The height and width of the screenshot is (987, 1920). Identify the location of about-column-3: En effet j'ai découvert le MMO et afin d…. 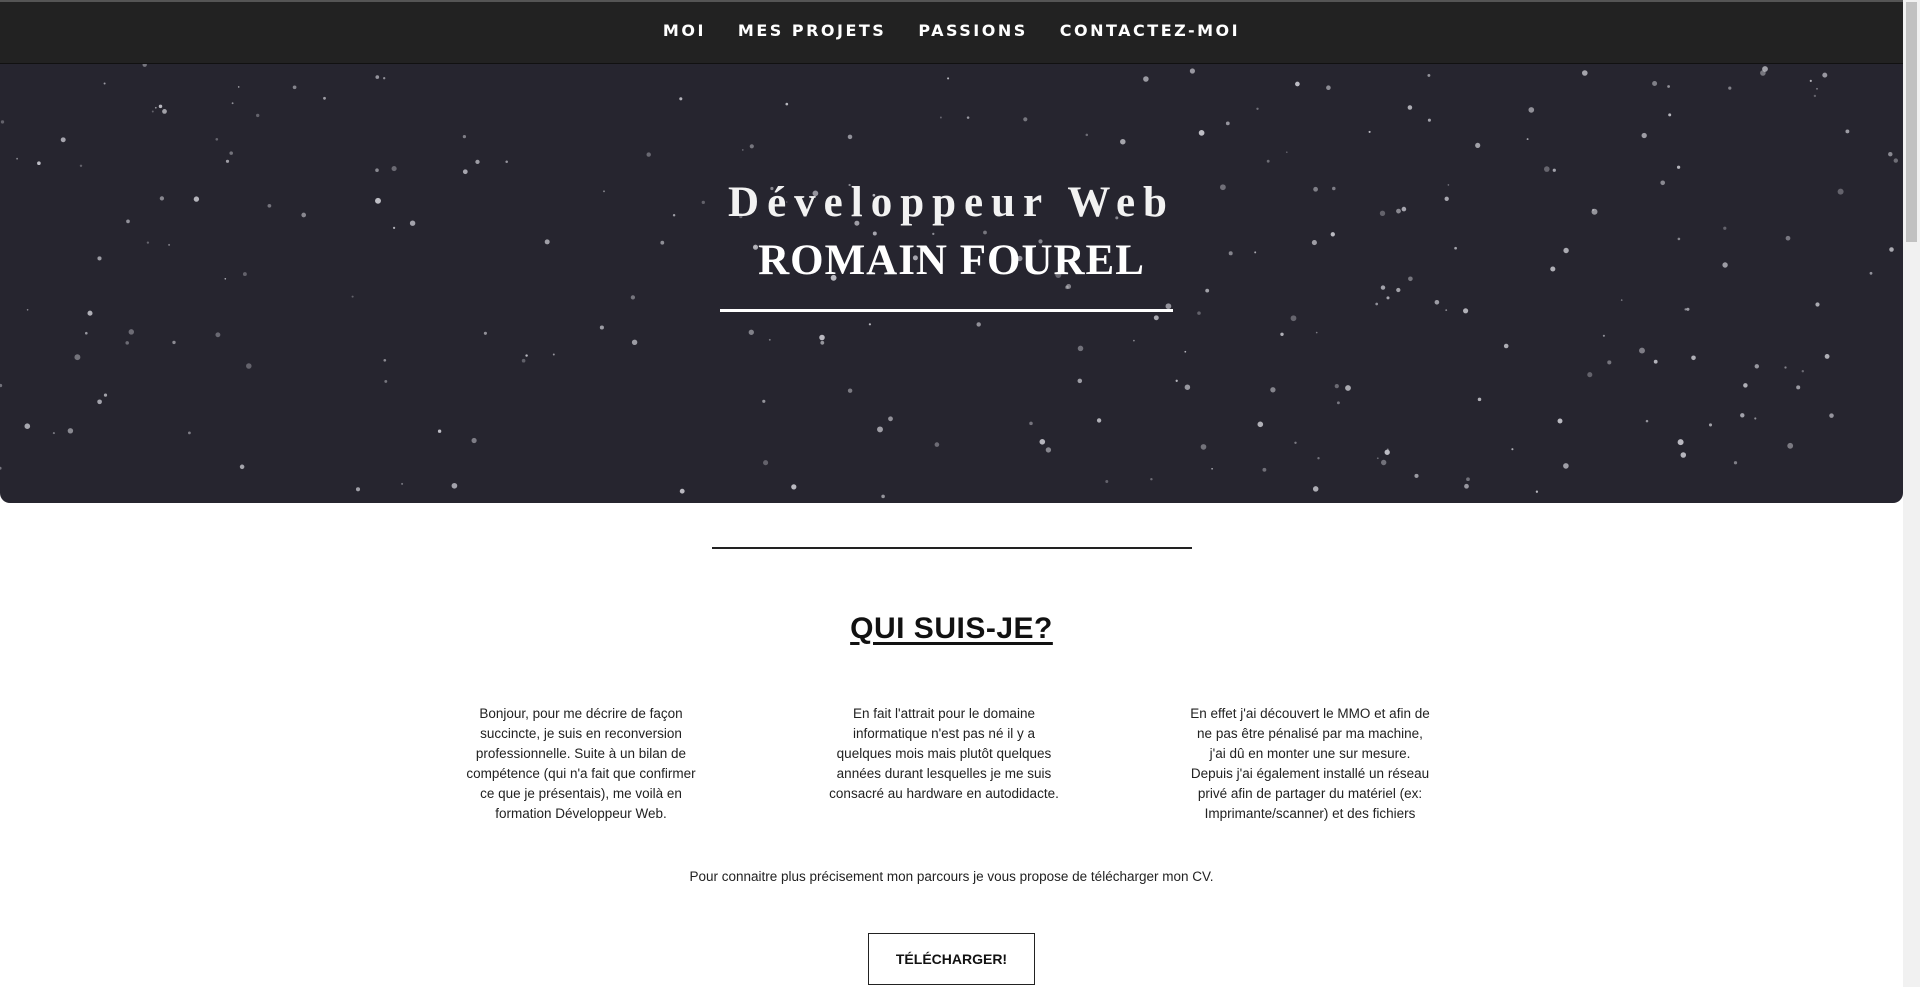
(1310, 763).